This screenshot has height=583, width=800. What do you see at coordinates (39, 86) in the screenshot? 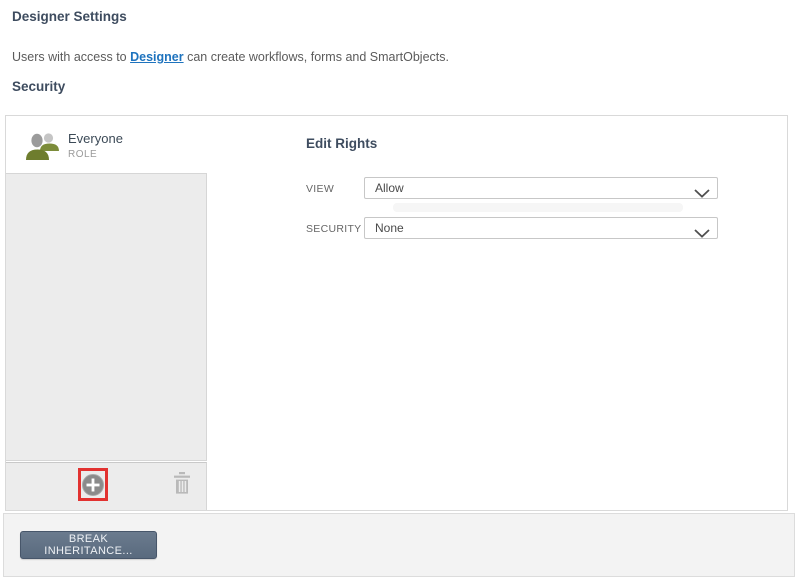
I see `security-section-title: Security` at bounding box center [39, 86].